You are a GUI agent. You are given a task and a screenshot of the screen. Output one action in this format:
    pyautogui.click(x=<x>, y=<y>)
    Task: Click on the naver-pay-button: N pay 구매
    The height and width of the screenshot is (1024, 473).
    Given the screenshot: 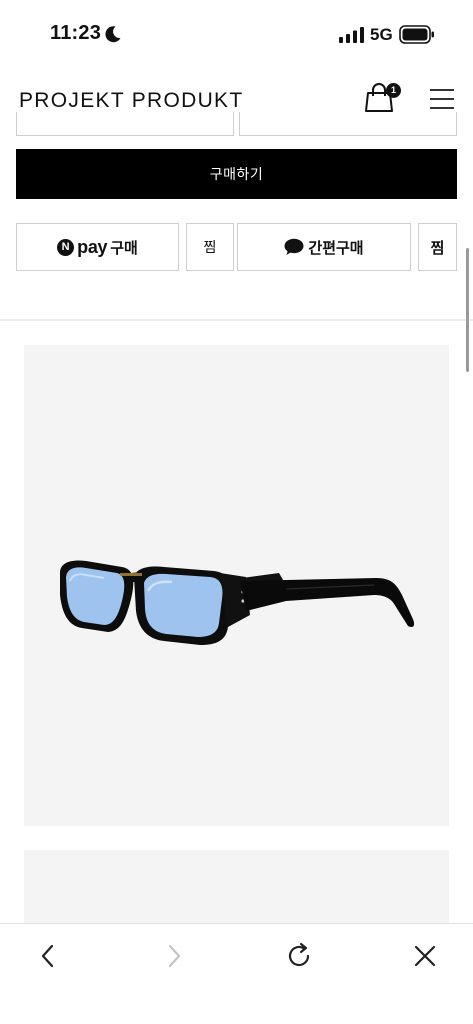 What is the action you would take?
    pyautogui.click(x=97, y=247)
    